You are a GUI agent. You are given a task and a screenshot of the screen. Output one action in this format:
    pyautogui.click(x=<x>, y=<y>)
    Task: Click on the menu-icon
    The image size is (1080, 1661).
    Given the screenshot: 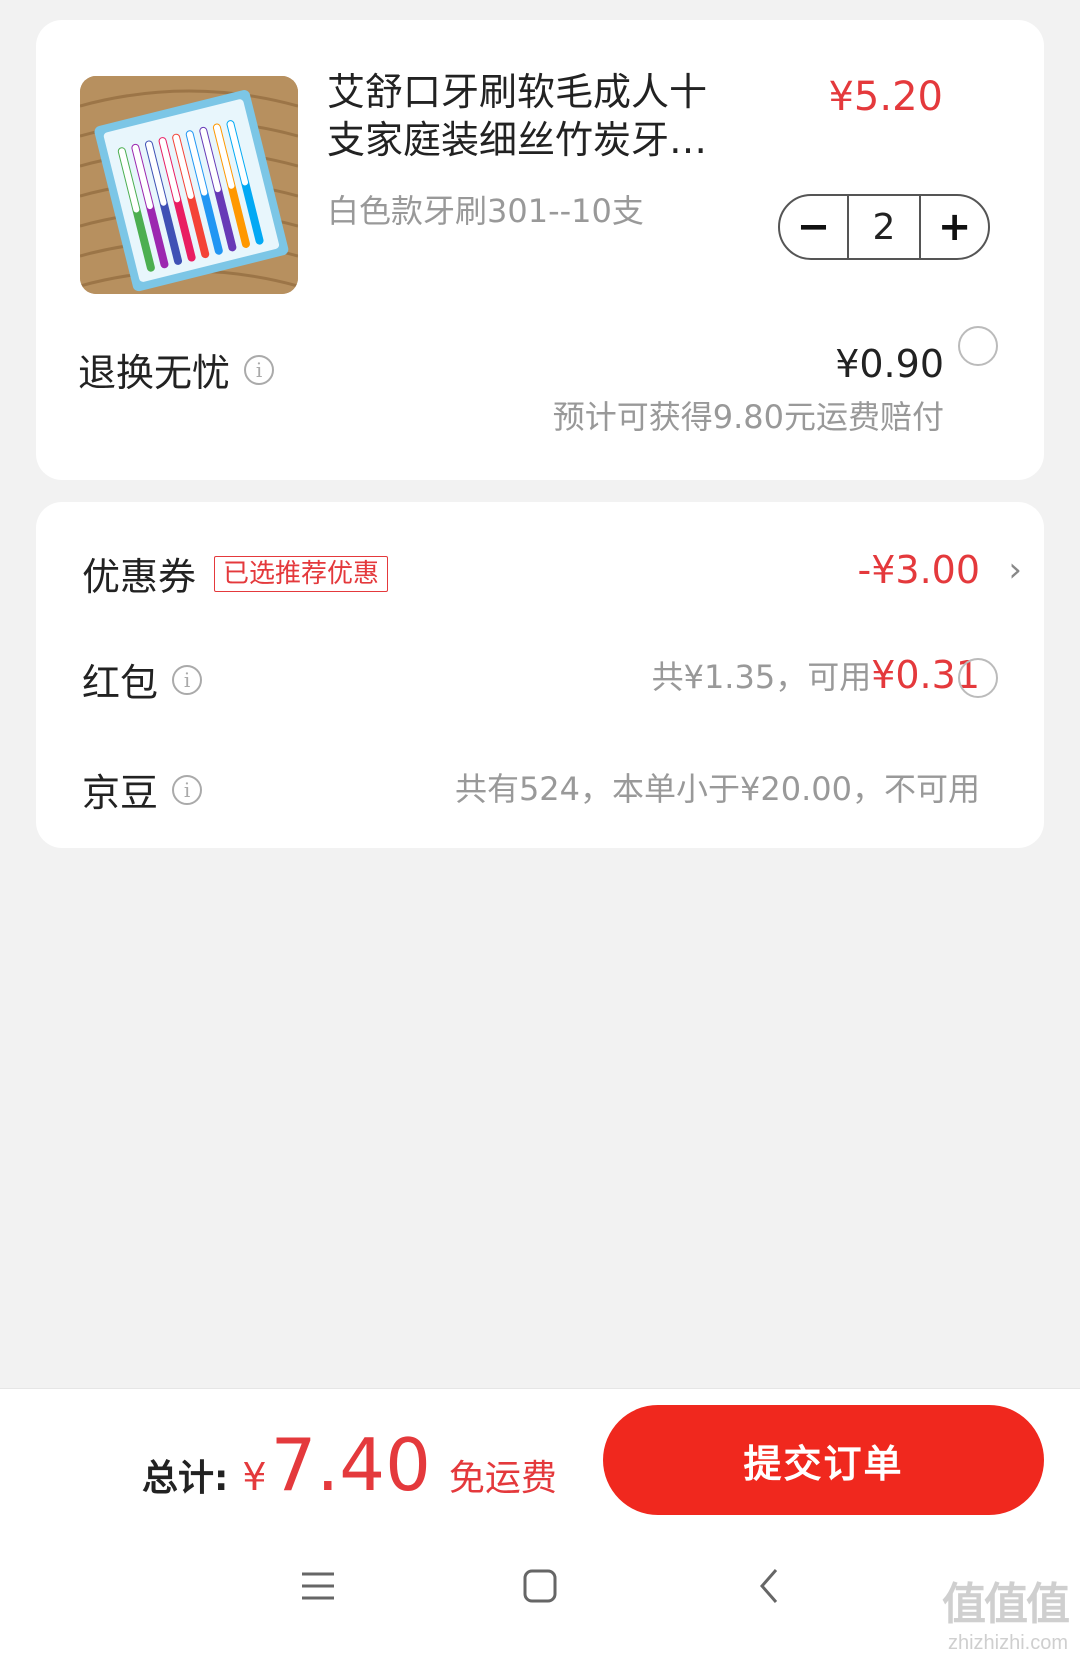 What is the action you would take?
    pyautogui.click(x=318, y=1586)
    